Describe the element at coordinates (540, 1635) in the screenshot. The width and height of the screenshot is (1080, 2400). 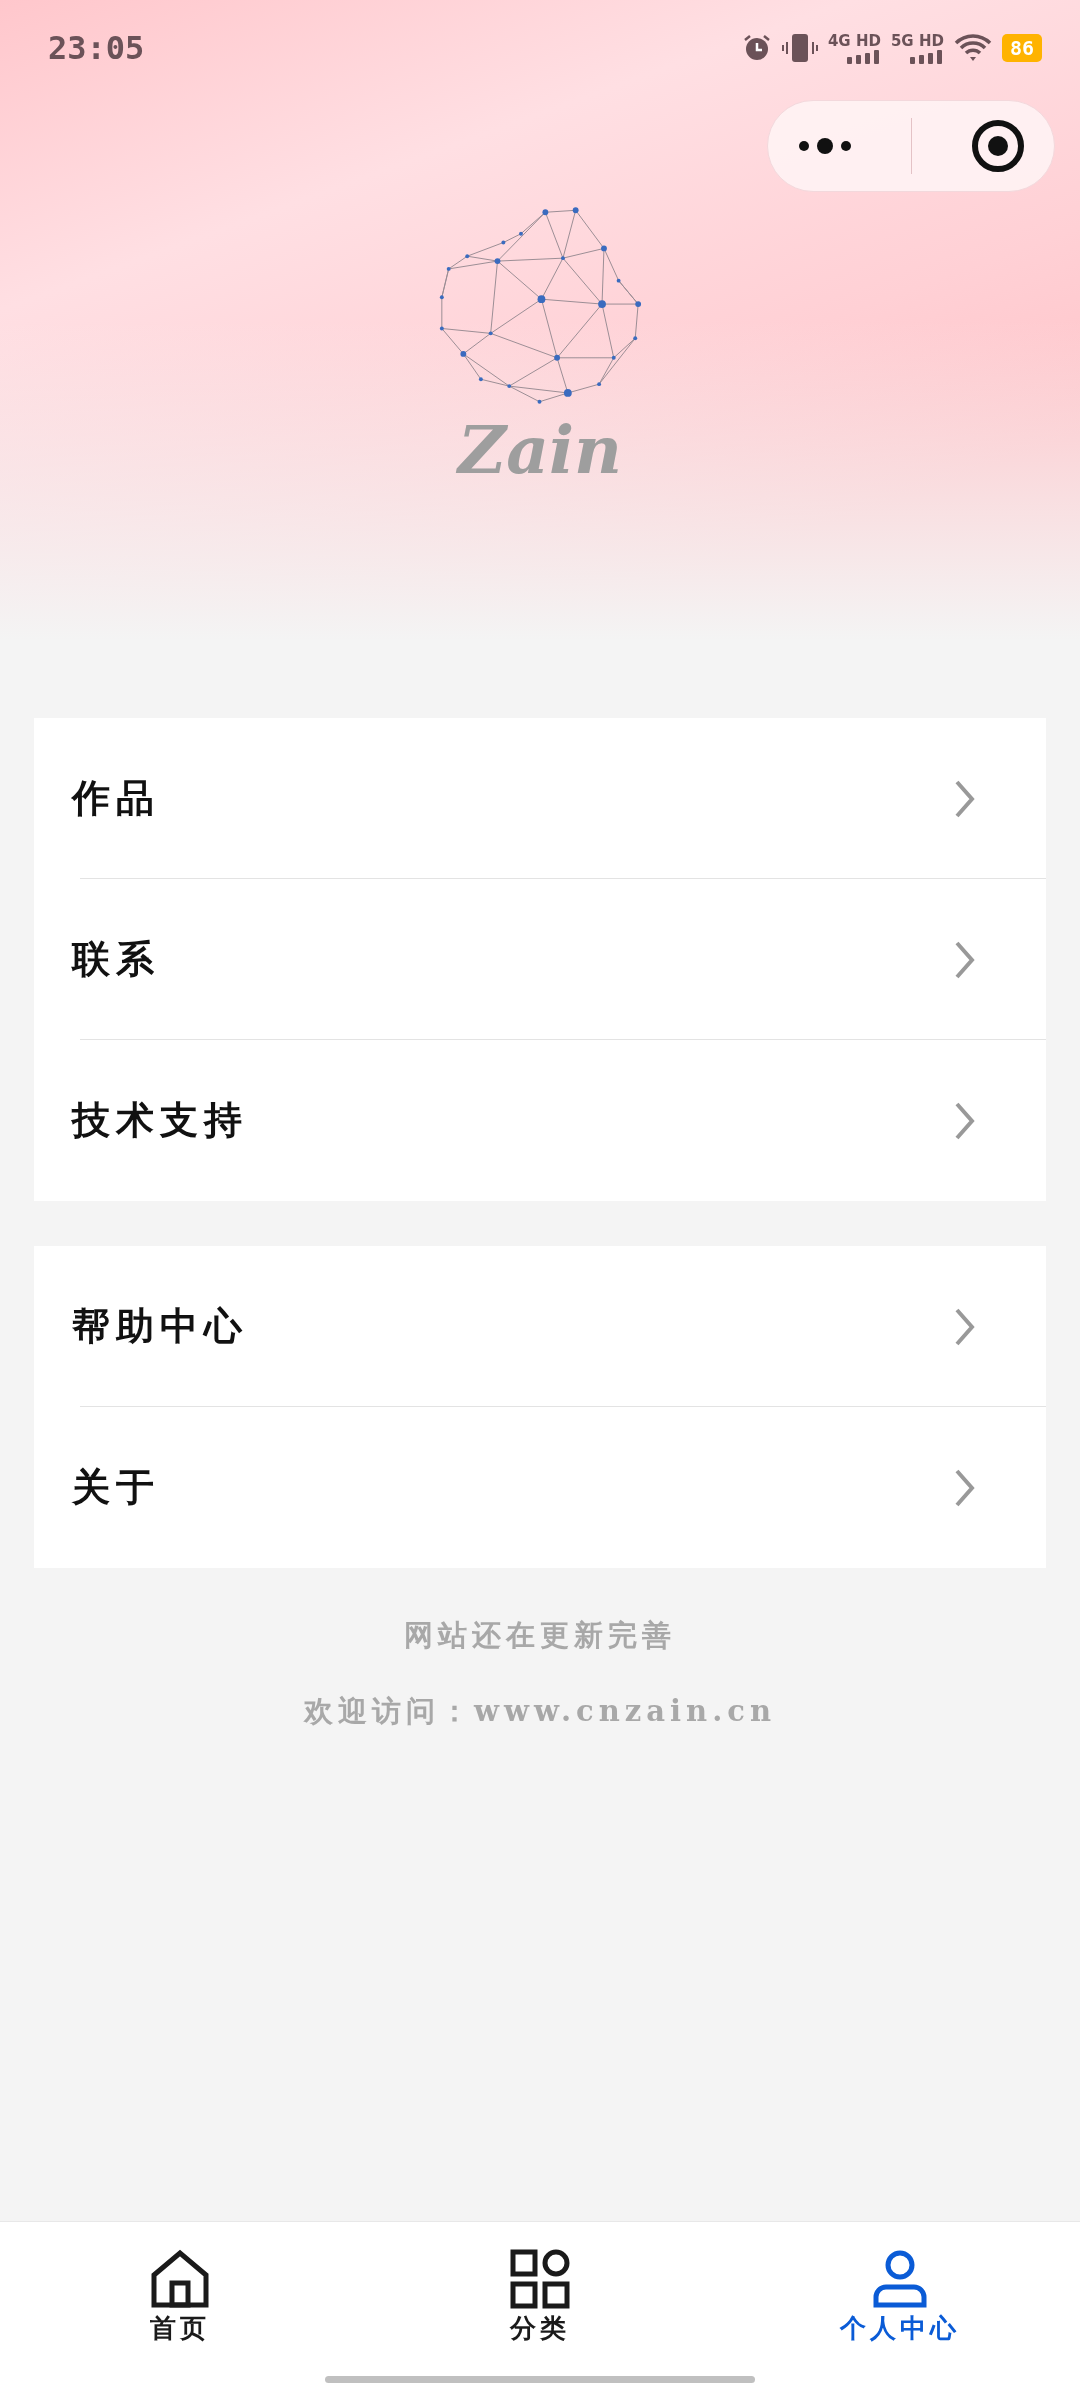
I see `footer-text: 网站还在更新完善` at that location.